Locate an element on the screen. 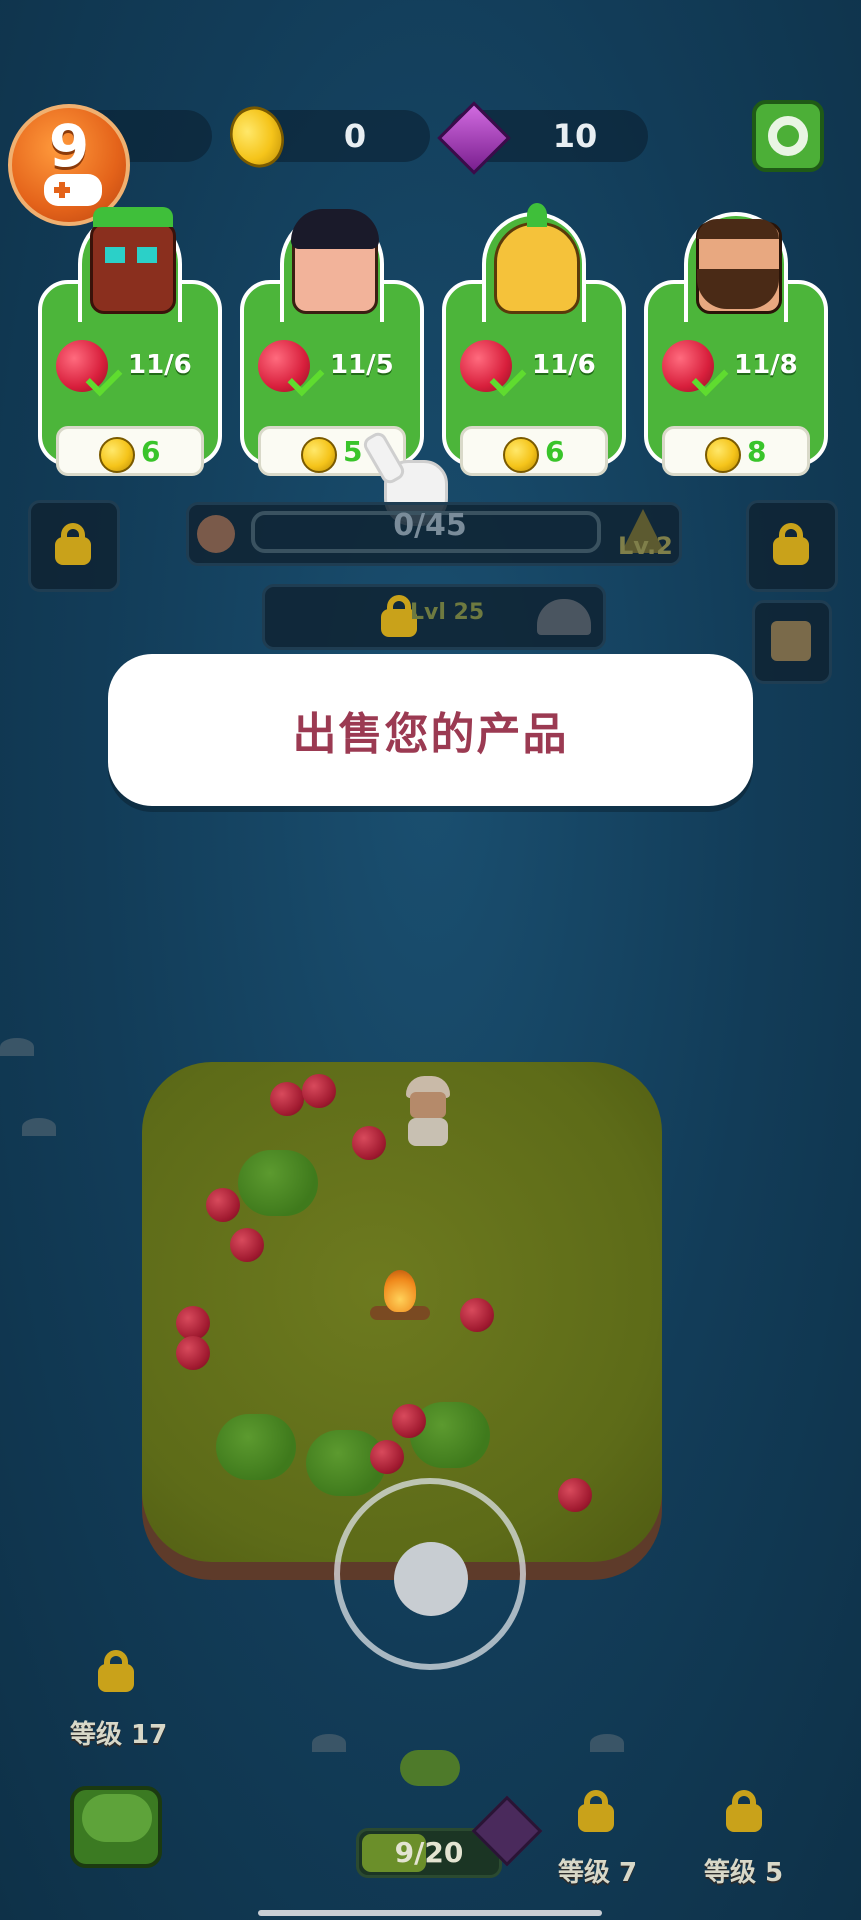 The image size is (861, 1920). left-locked-slot is located at coordinates (74, 546).